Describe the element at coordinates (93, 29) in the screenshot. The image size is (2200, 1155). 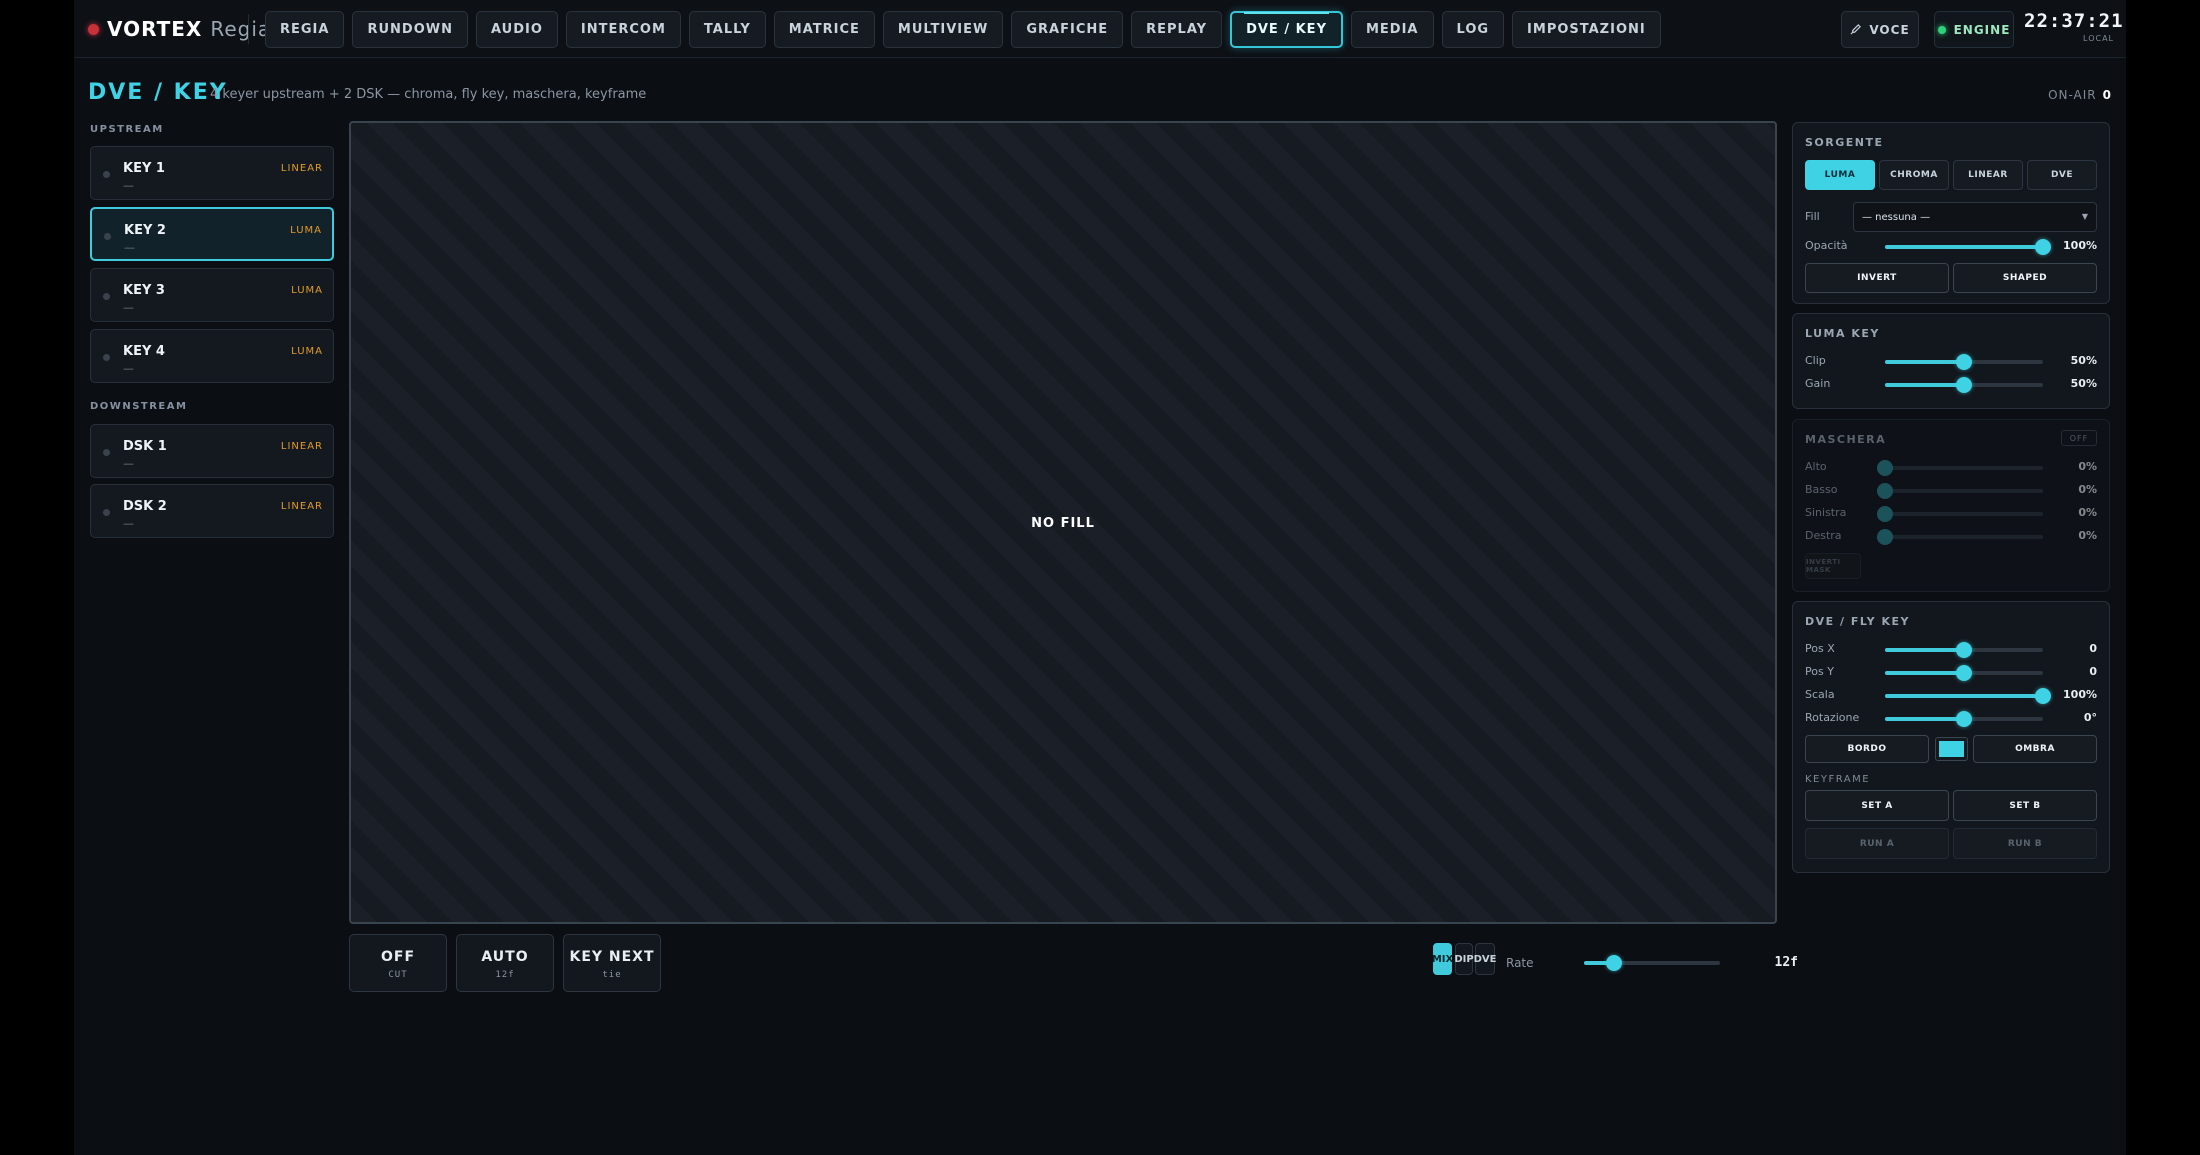
I see `status-dot-icon` at that location.